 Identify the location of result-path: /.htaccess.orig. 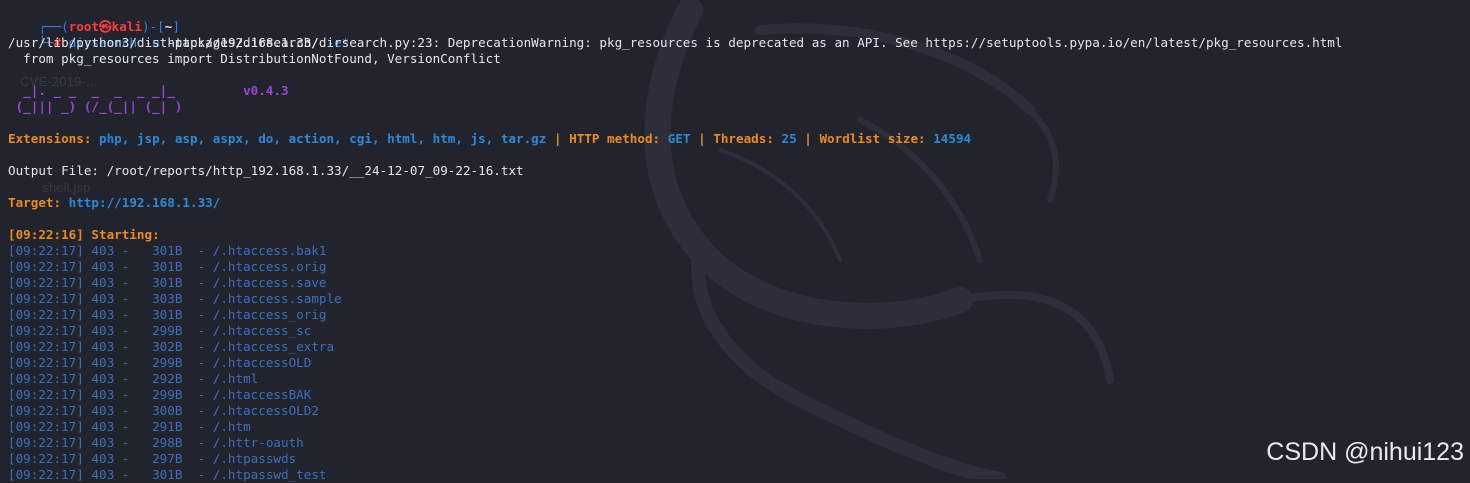
(269, 266).